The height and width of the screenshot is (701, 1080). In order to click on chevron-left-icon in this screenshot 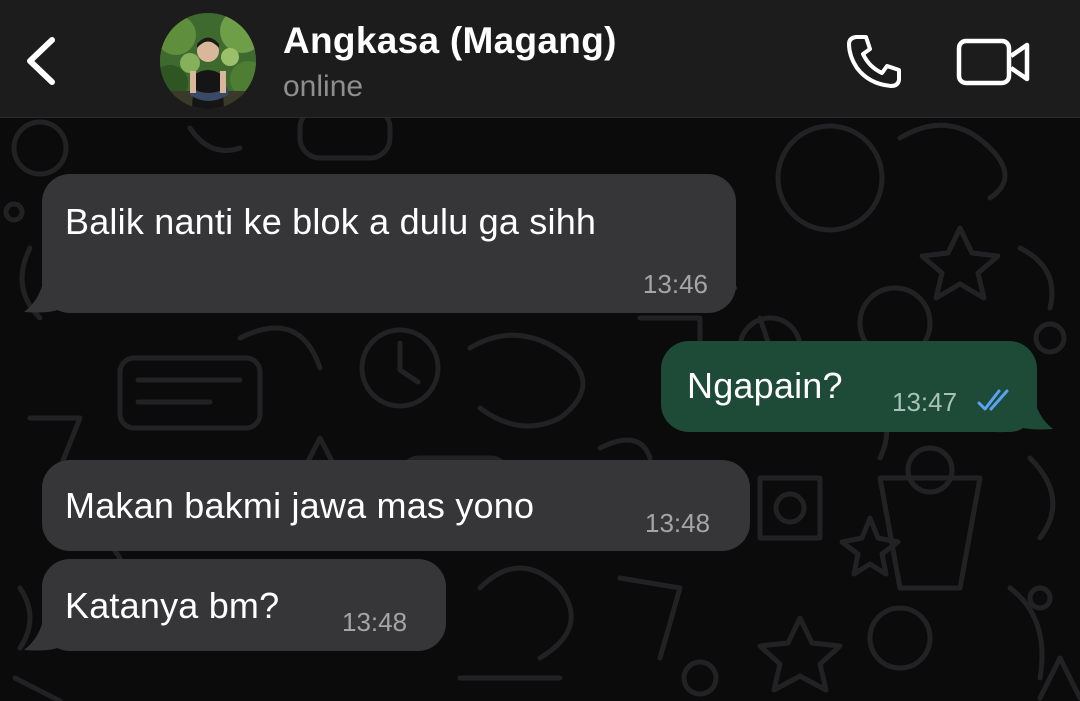, I will do `click(41, 61)`.